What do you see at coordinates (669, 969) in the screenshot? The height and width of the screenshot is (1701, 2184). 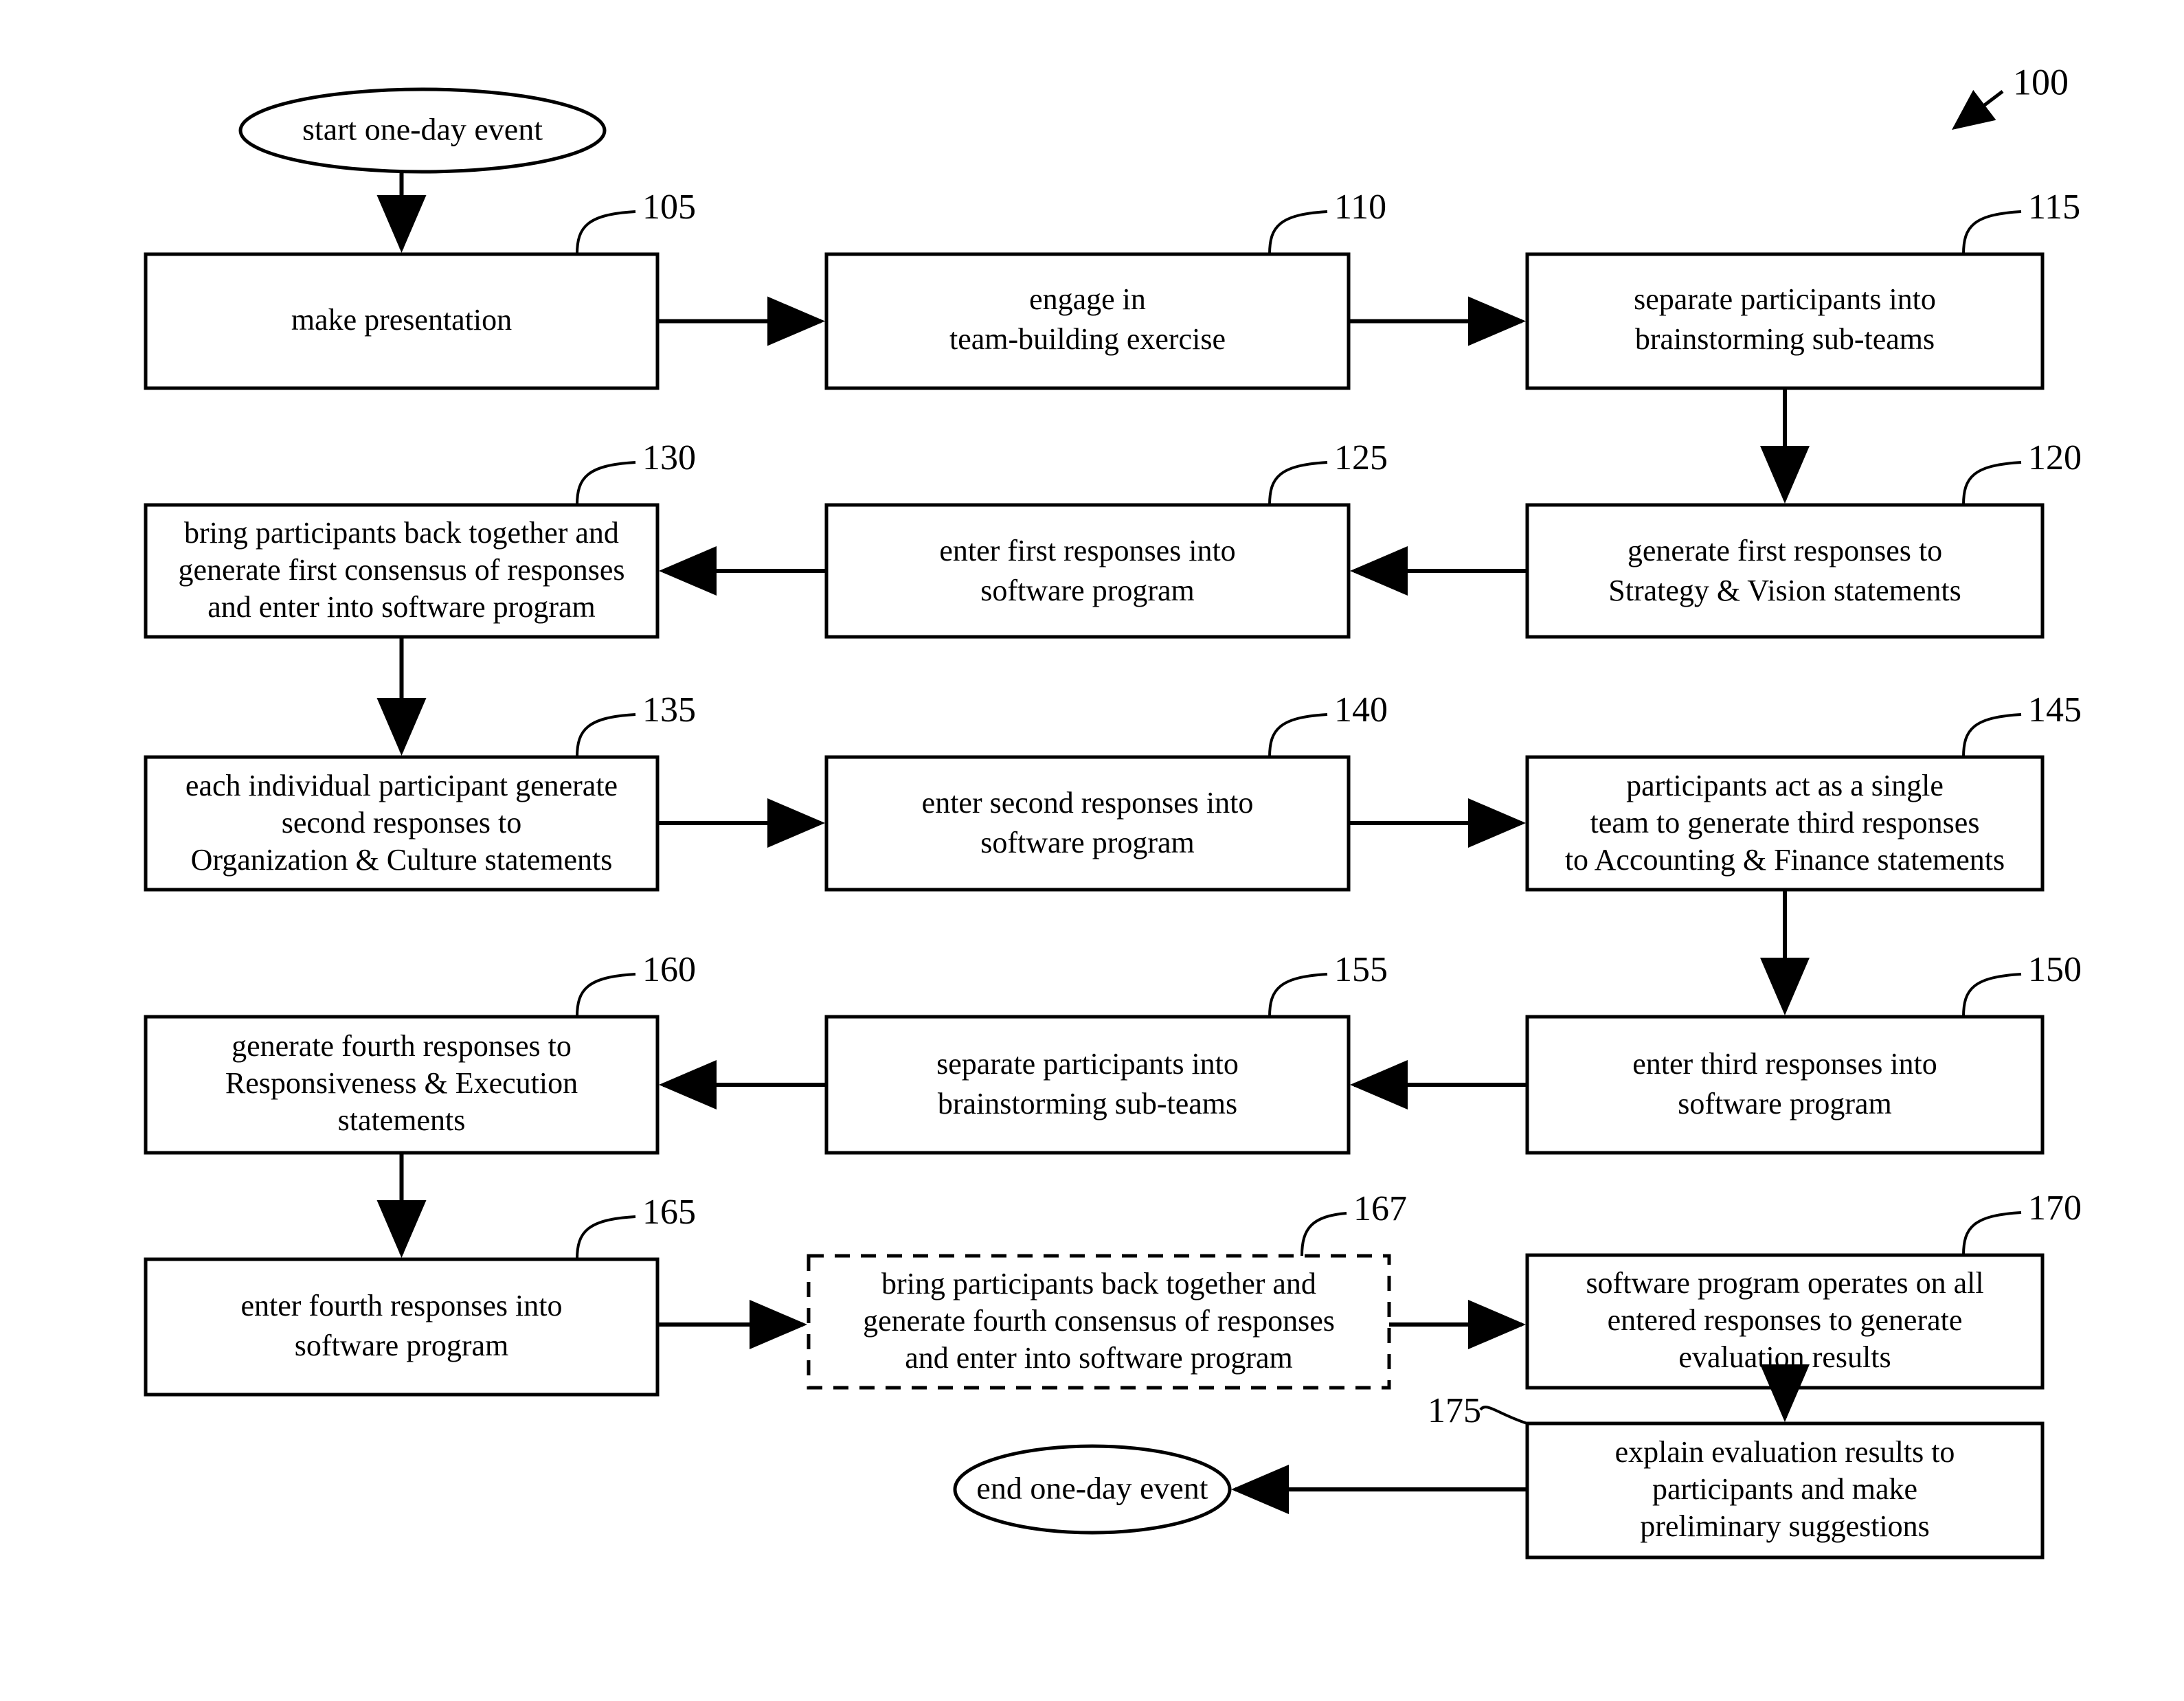 I see `node-160-ref: 160` at bounding box center [669, 969].